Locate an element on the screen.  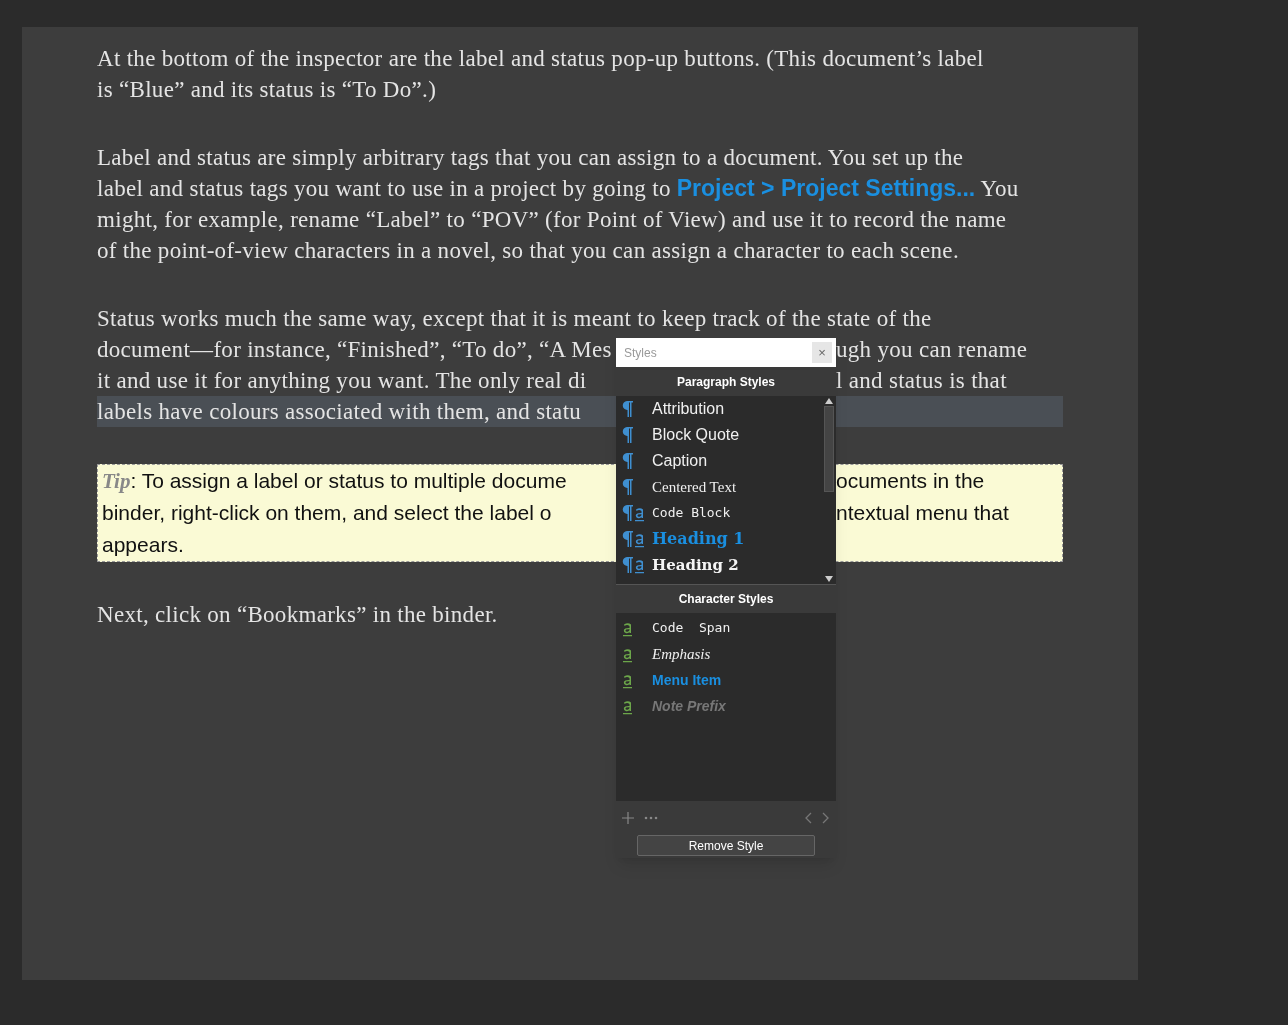
text-line: of the point-of-view characters in a novel, so that you can assign a character to each scene. is located at coordinates (528, 250).